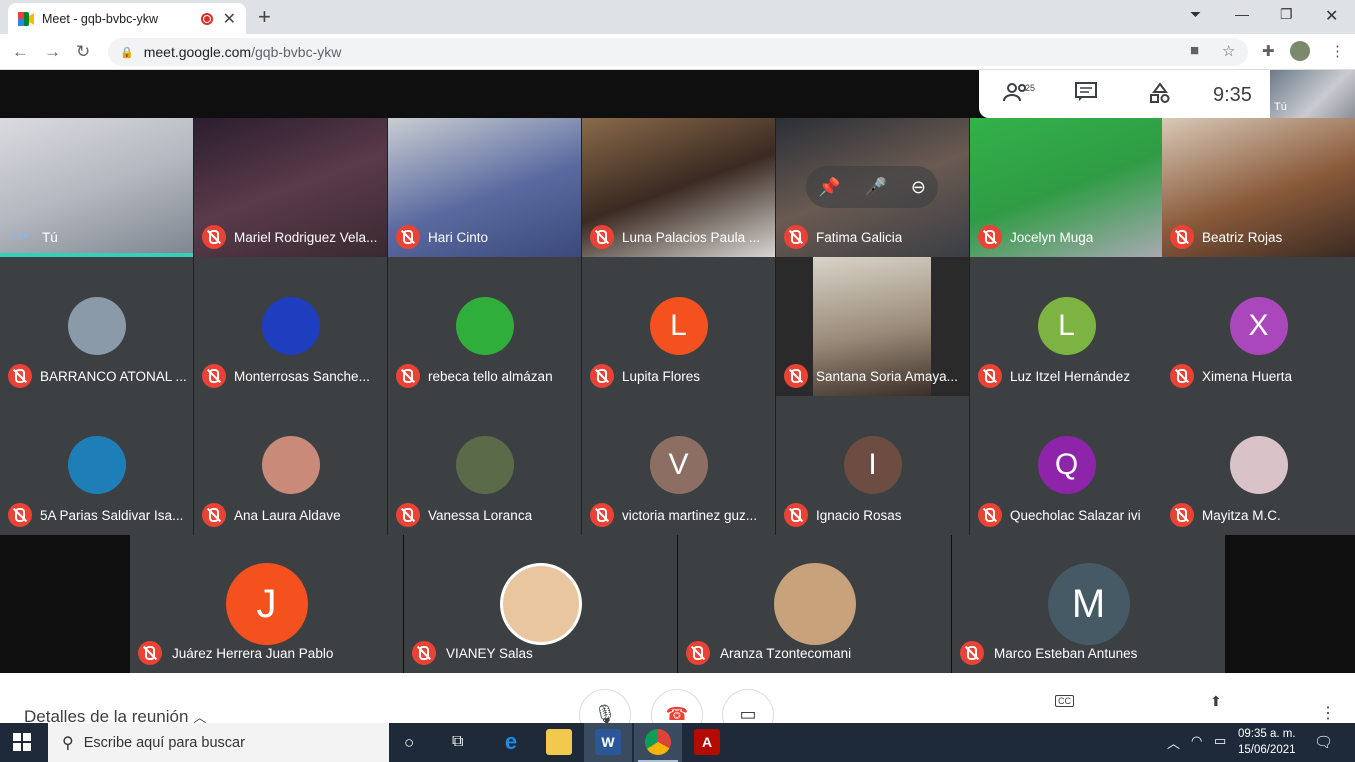 This screenshot has width=1355, height=762. I want to click on participant-tile: VIANEY Salas, so click(540, 604).